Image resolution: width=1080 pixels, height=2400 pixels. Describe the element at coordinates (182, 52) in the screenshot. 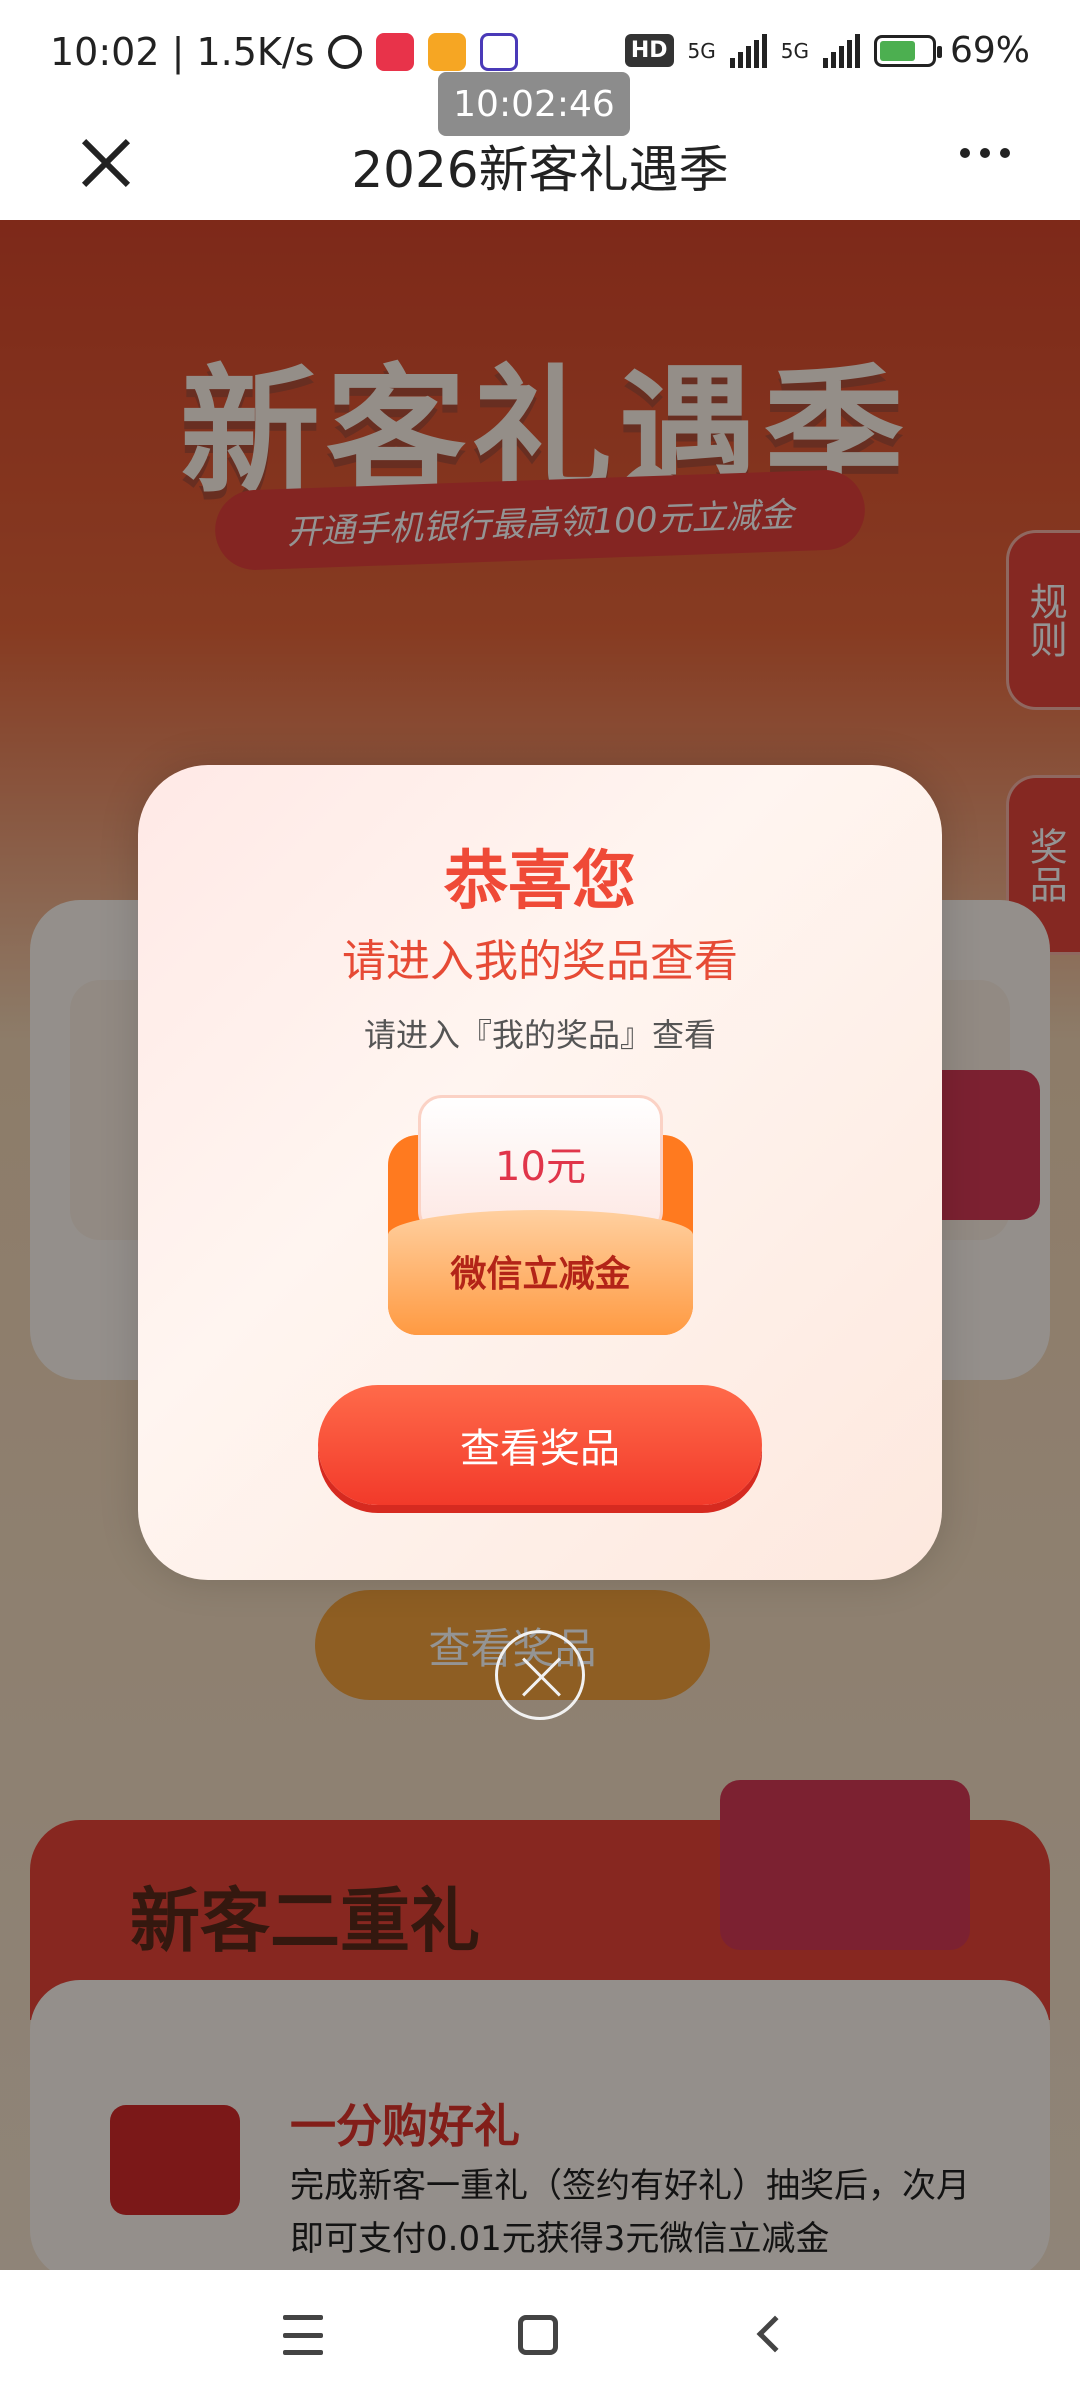

I see `status-time-speed: 10:02 | 1.5K/s` at that location.